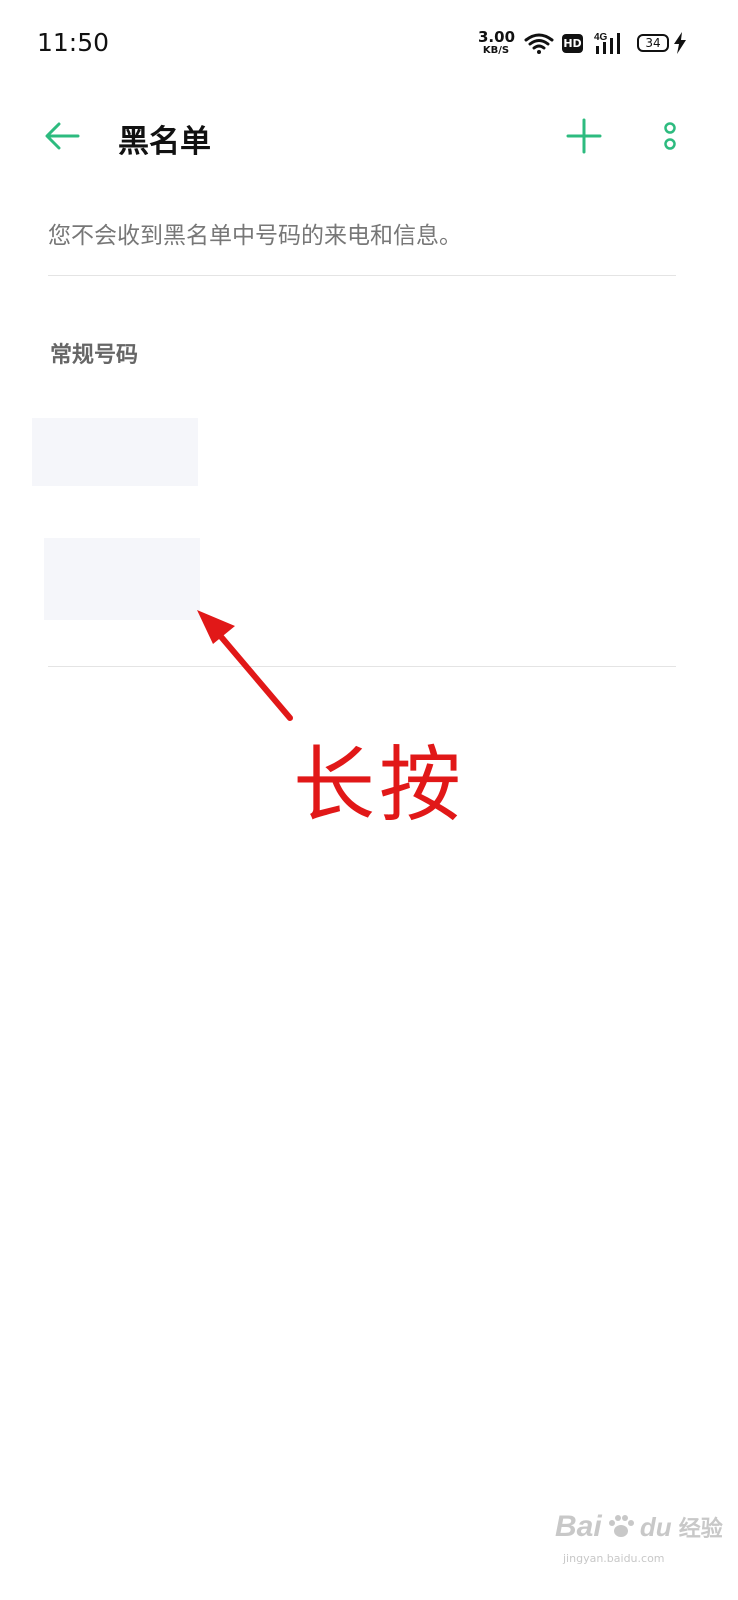 The image size is (738, 1600). What do you see at coordinates (680, 43) in the screenshot?
I see `charging-bolt-icon` at bounding box center [680, 43].